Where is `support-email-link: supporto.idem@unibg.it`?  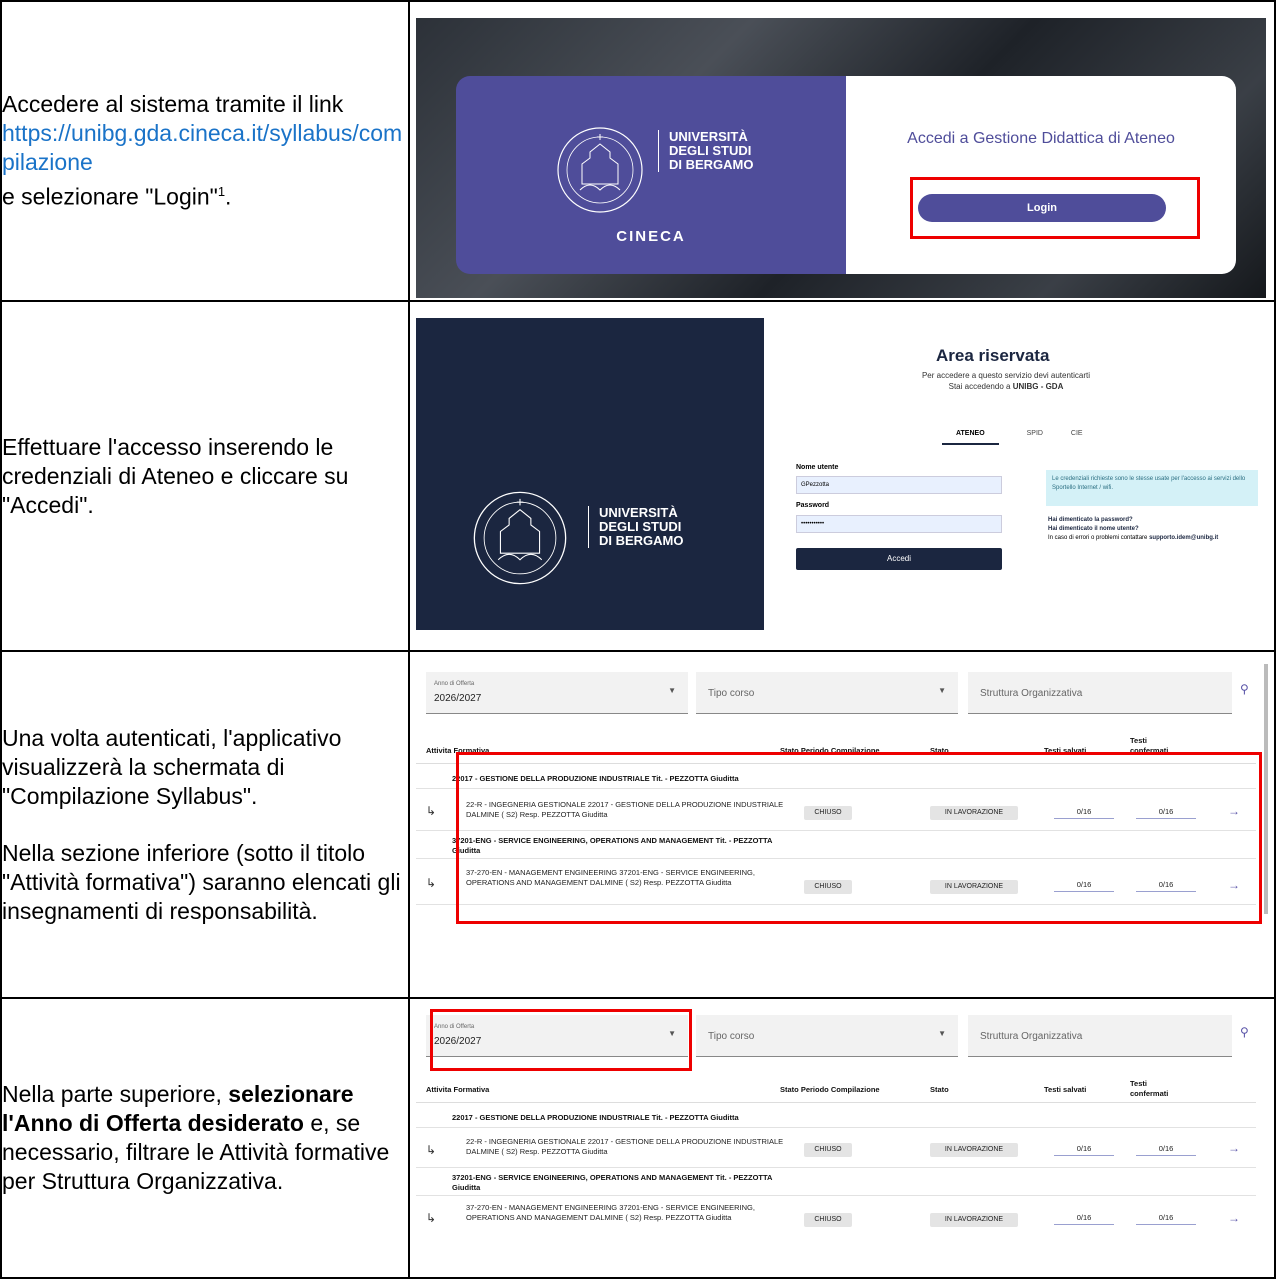 support-email-link: supporto.idem@unibg.it is located at coordinates (1183, 538).